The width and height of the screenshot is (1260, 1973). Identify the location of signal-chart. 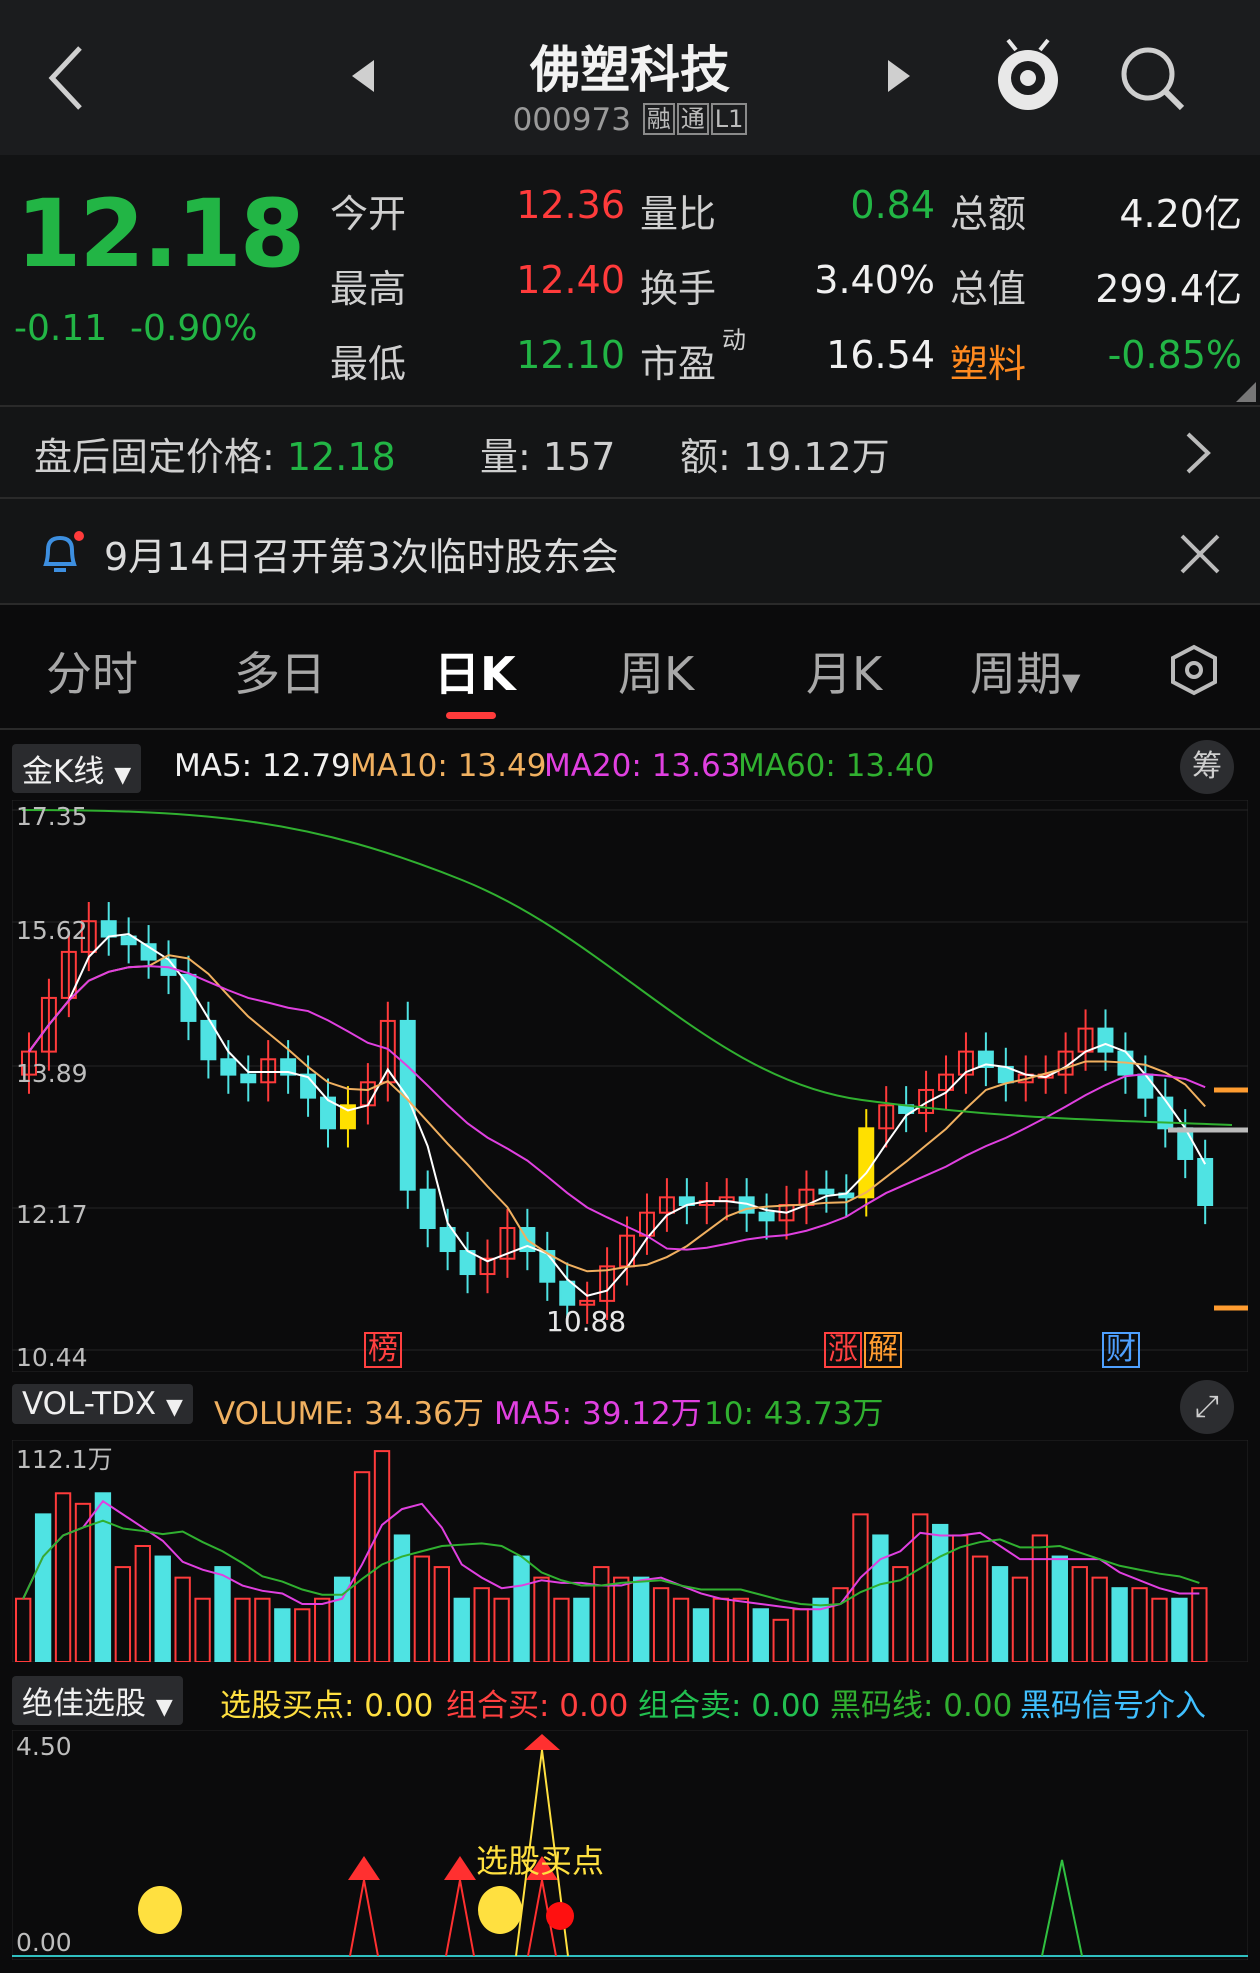
(630, 1845).